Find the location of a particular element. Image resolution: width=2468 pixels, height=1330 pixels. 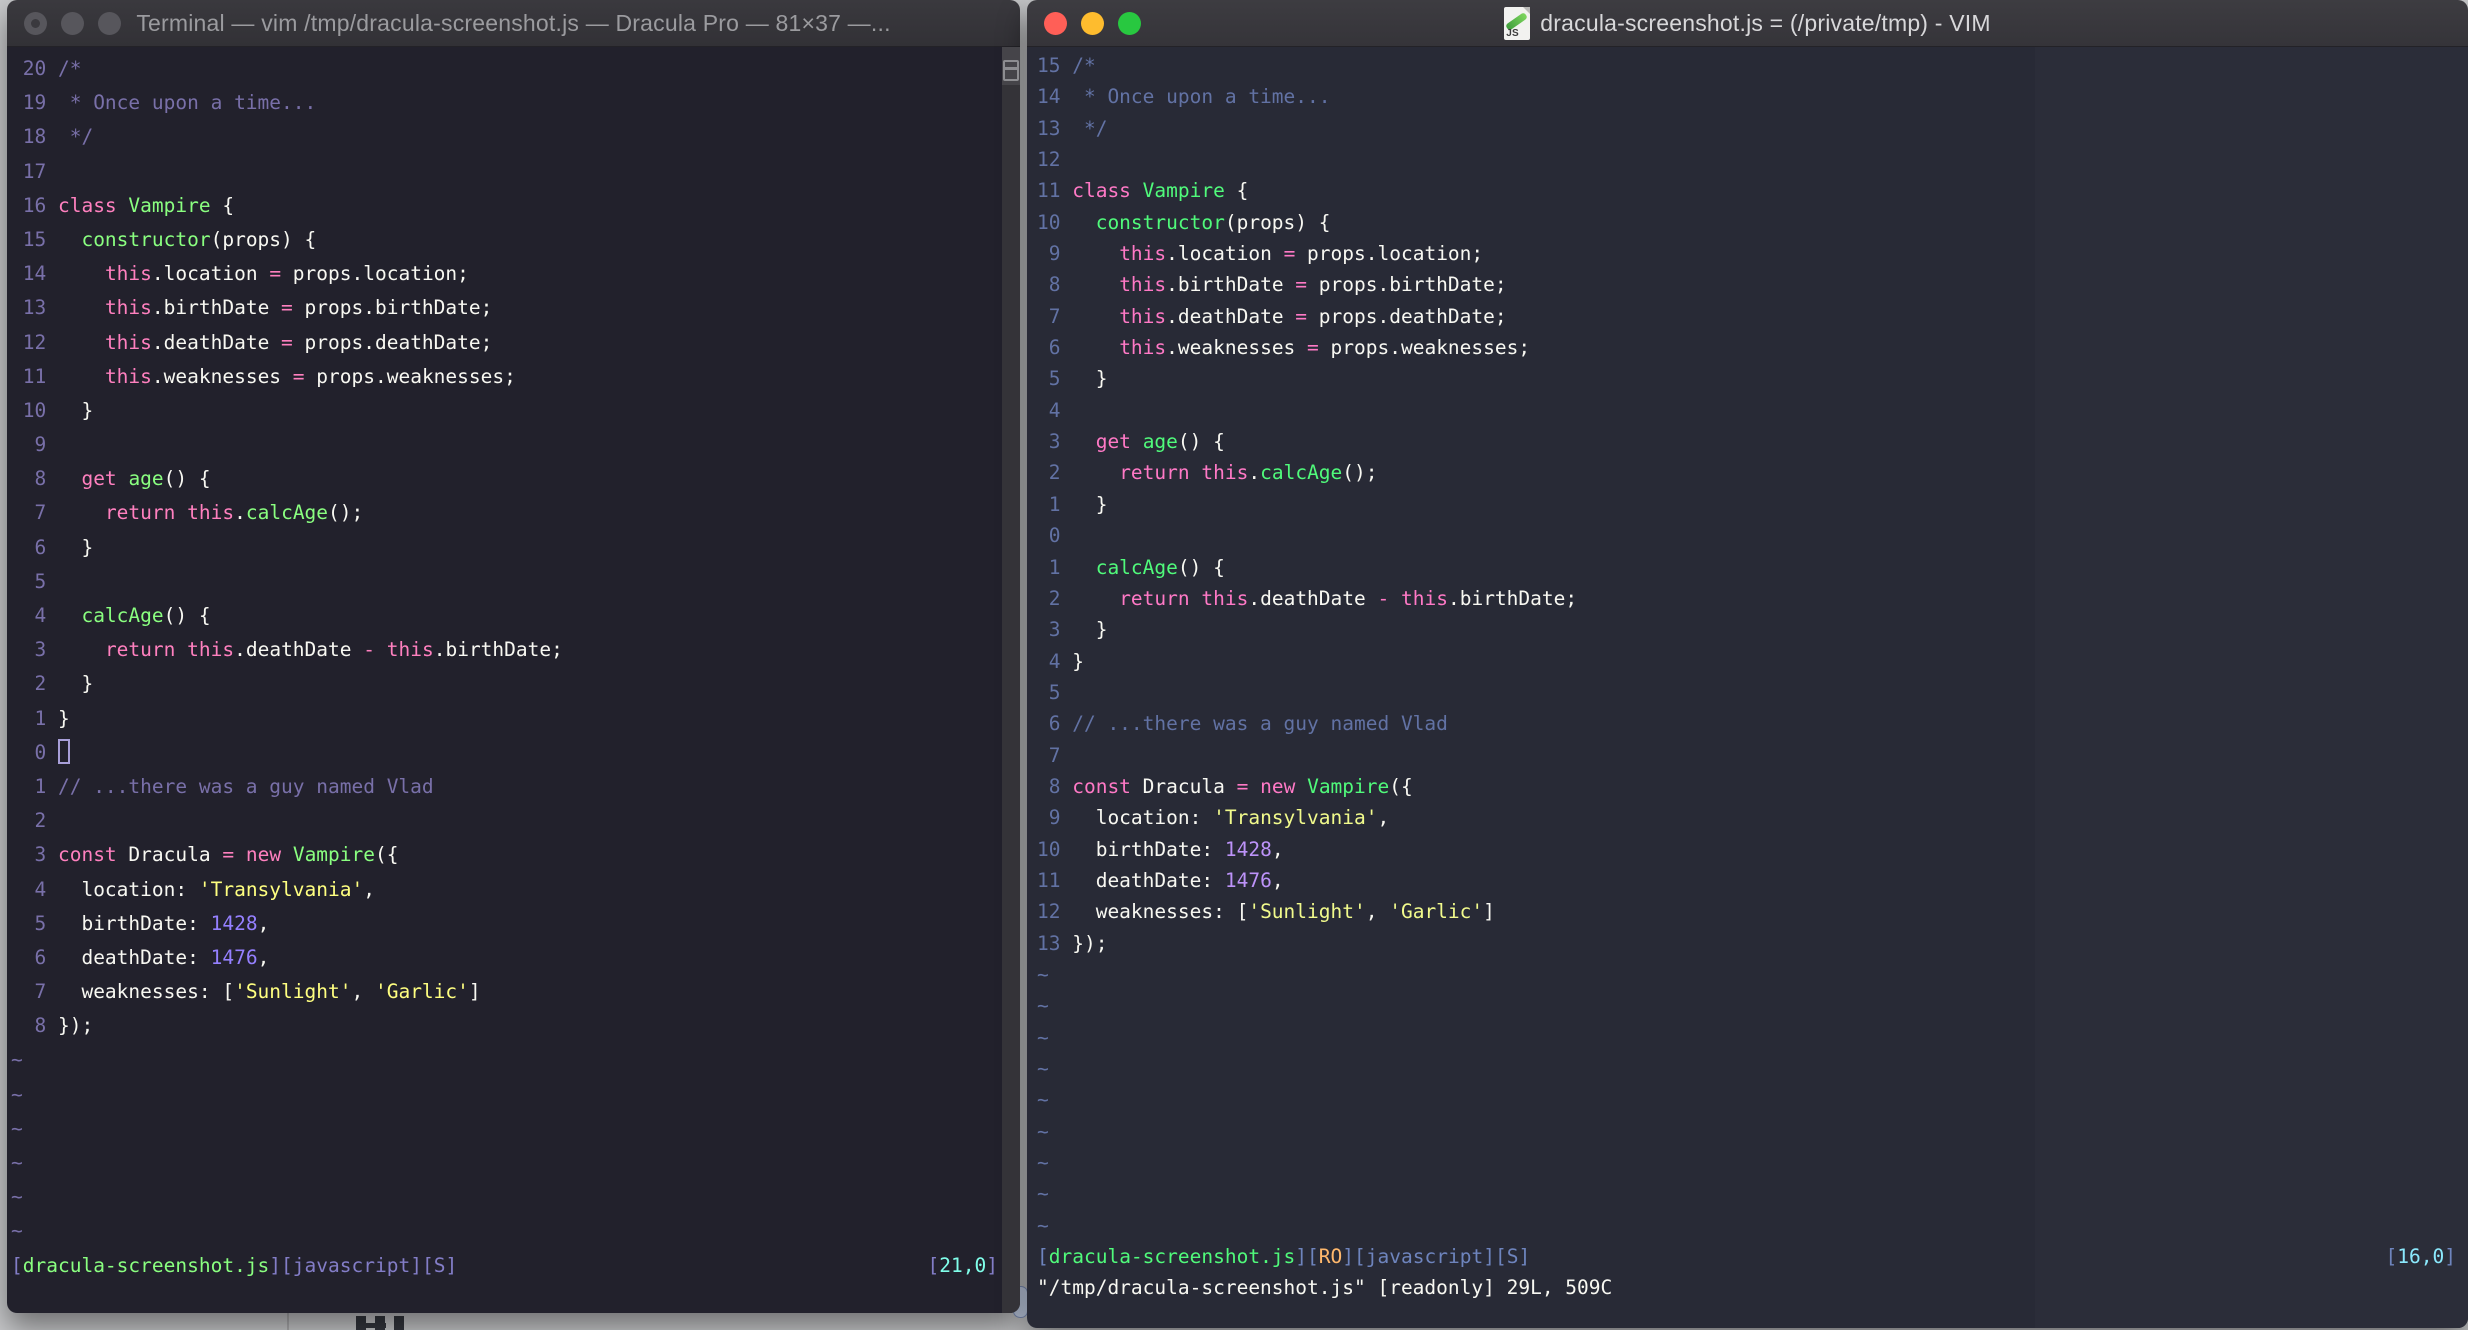

status-ruler: [16,0] is located at coordinates (2427, 1256).